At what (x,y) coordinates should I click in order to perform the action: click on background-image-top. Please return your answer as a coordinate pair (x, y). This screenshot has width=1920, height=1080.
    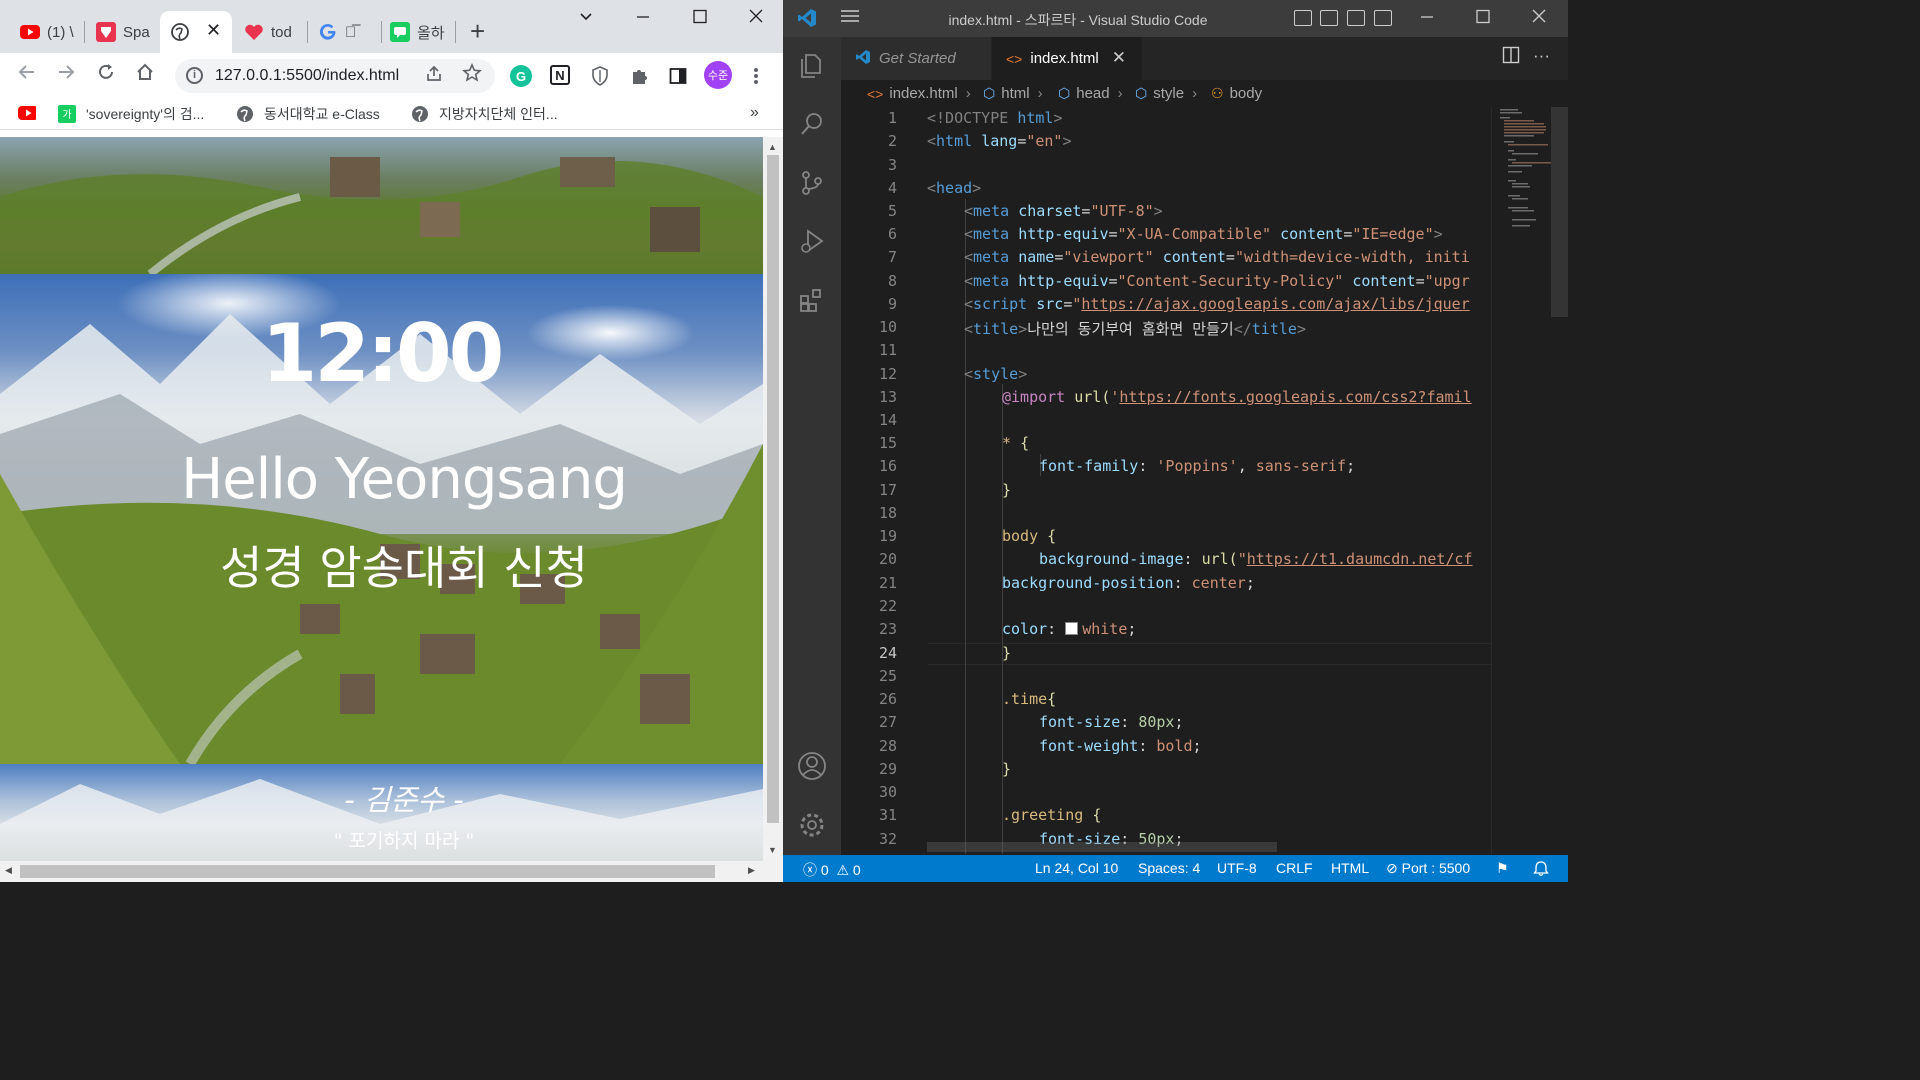
    Looking at the image, I should click on (381, 205).